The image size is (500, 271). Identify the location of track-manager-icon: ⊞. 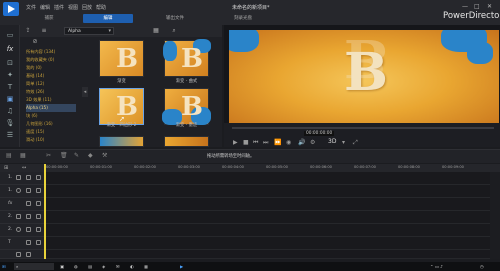
(6, 168).